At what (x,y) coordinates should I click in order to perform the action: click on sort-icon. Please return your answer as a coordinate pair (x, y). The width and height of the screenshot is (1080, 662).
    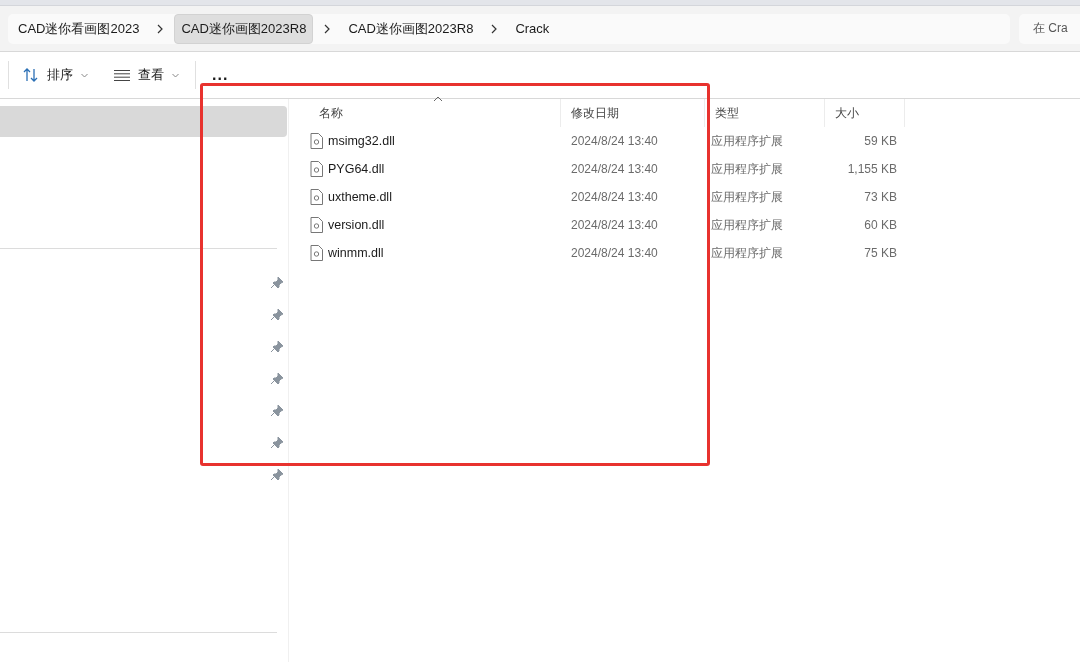
    Looking at the image, I should click on (31, 75).